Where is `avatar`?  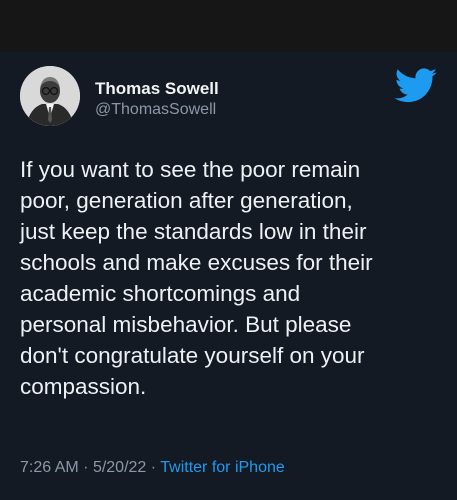 avatar is located at coordinates (50, 96).